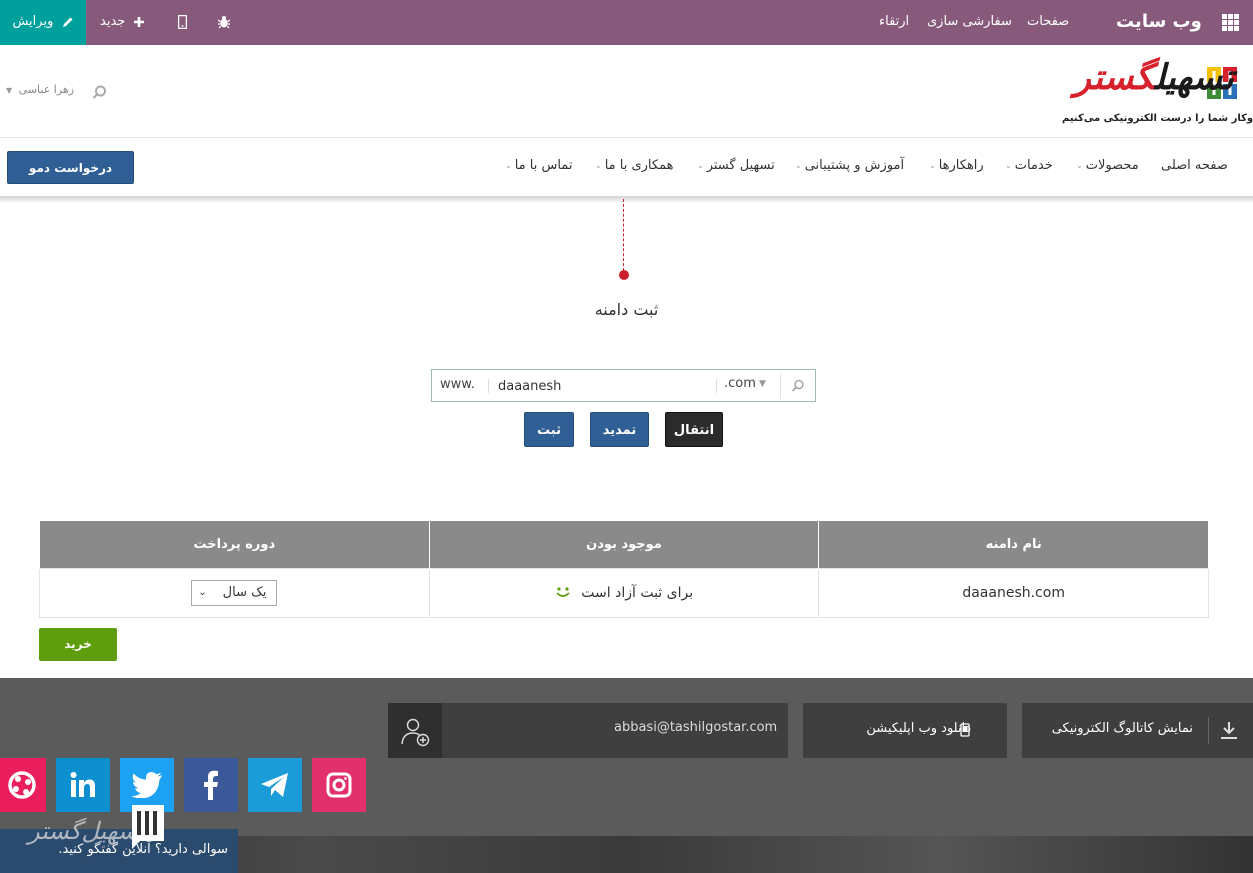 The image size is (1253, 873). I want to click on period-cell: یک سال ⌄, so click(234, 592).